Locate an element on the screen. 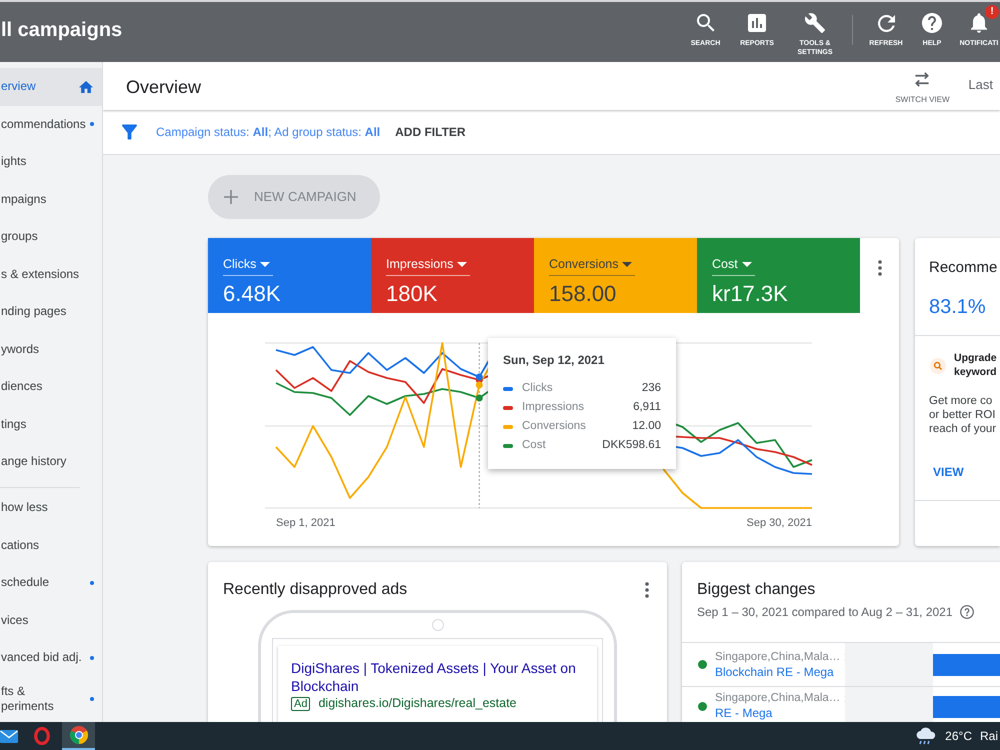 This screenshot has width=1000, height=750. sidebar-item: ange history is located at coordinates (51, 461).